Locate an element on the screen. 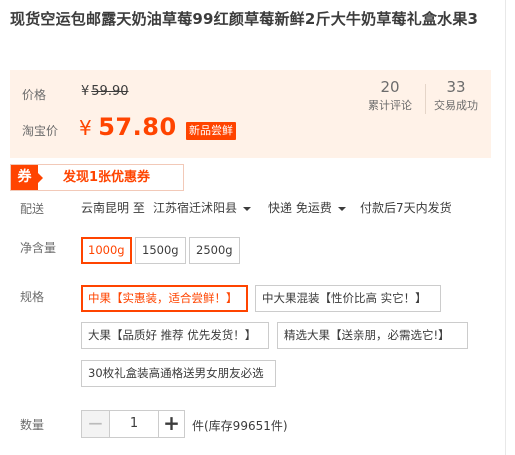 The image size is (515, 455). shipping-destination: 江苏宿迁沭阳县 is located at coordinates (195, 208).